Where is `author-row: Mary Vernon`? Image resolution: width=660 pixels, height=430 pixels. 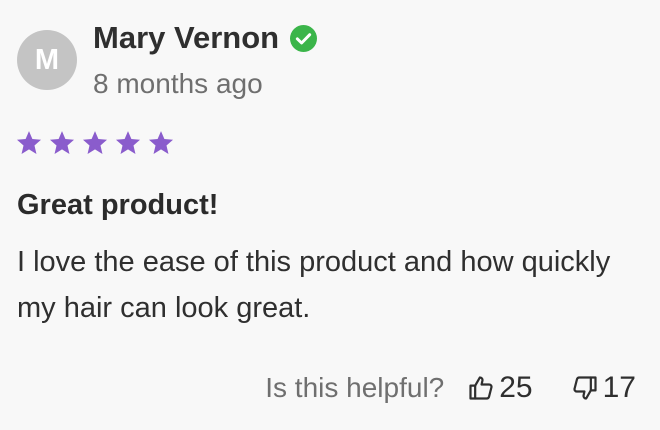 author-row: Mary Vernon is located at coordinates (205, 38).